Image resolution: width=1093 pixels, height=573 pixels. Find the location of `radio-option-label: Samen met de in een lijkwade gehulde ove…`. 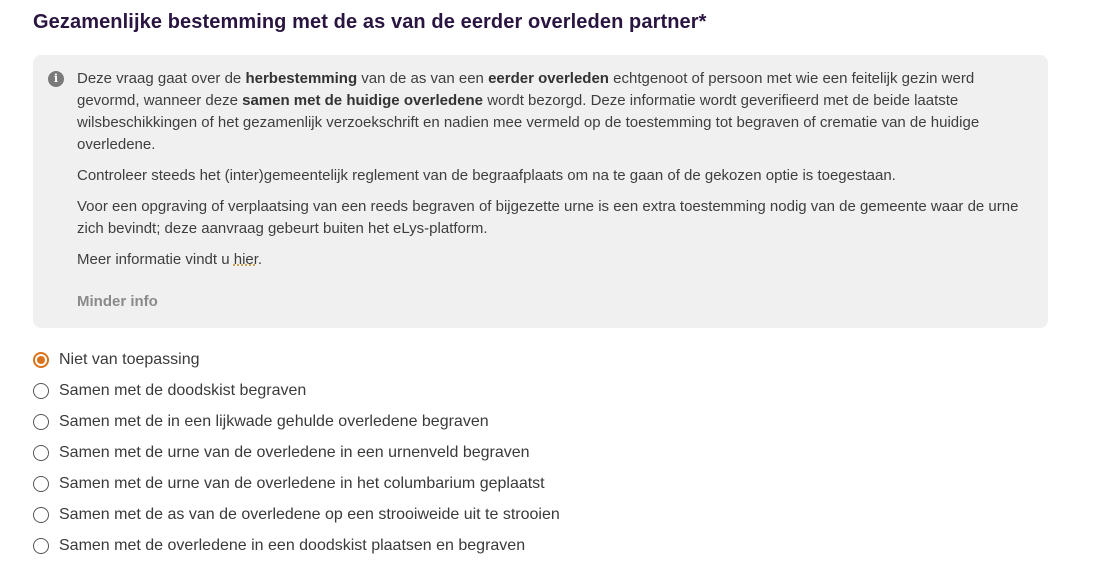

radio-option-label: Samen met de in een lijkwade gehulde ove… is located at coordinates (274, 421).